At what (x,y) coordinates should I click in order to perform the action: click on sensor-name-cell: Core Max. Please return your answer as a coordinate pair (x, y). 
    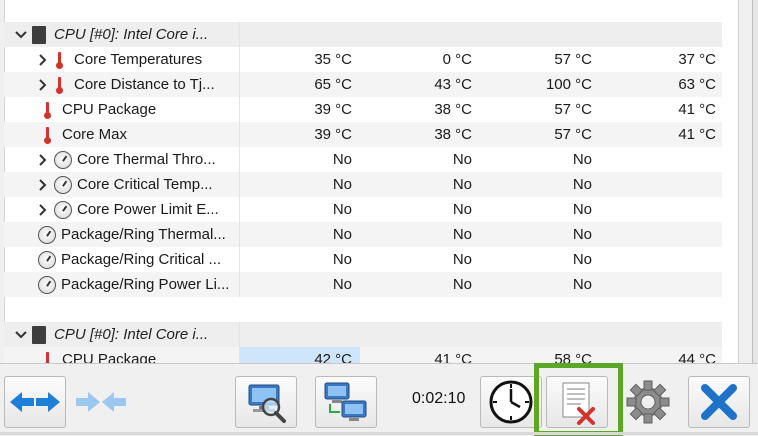
    Looking at the image, I should click on (122, 134).